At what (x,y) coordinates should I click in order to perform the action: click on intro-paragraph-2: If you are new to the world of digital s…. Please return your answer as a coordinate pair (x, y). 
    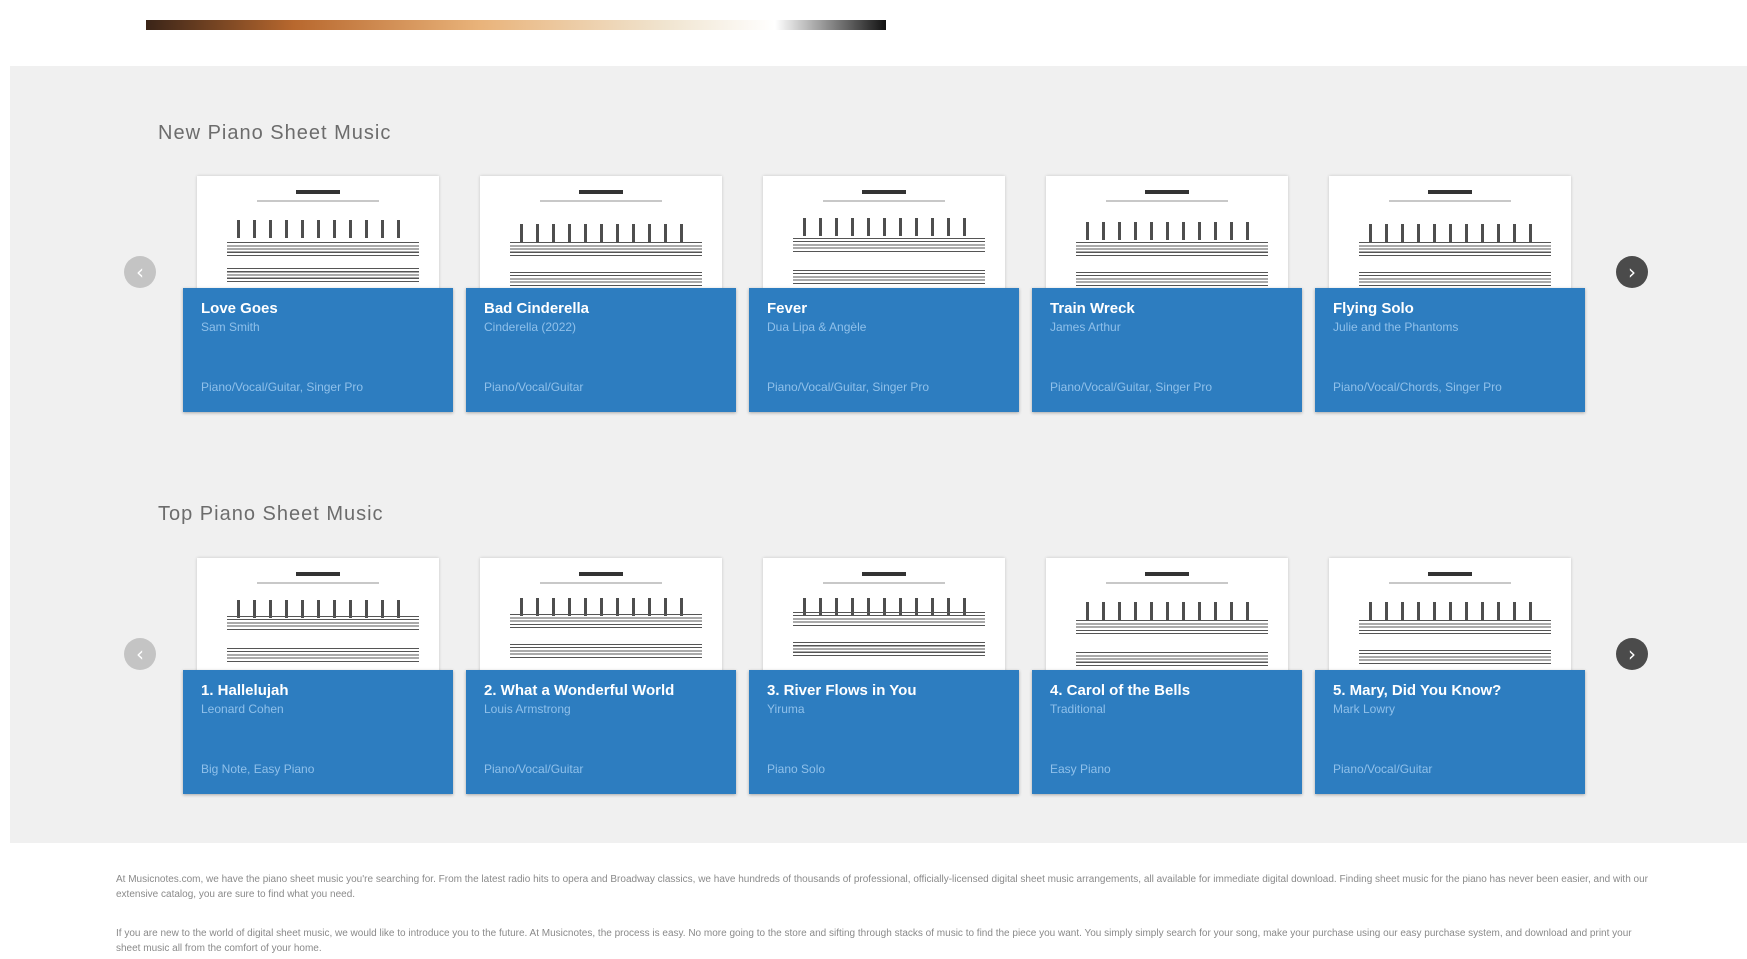
    Looking at the image, I should click on (874, 941).